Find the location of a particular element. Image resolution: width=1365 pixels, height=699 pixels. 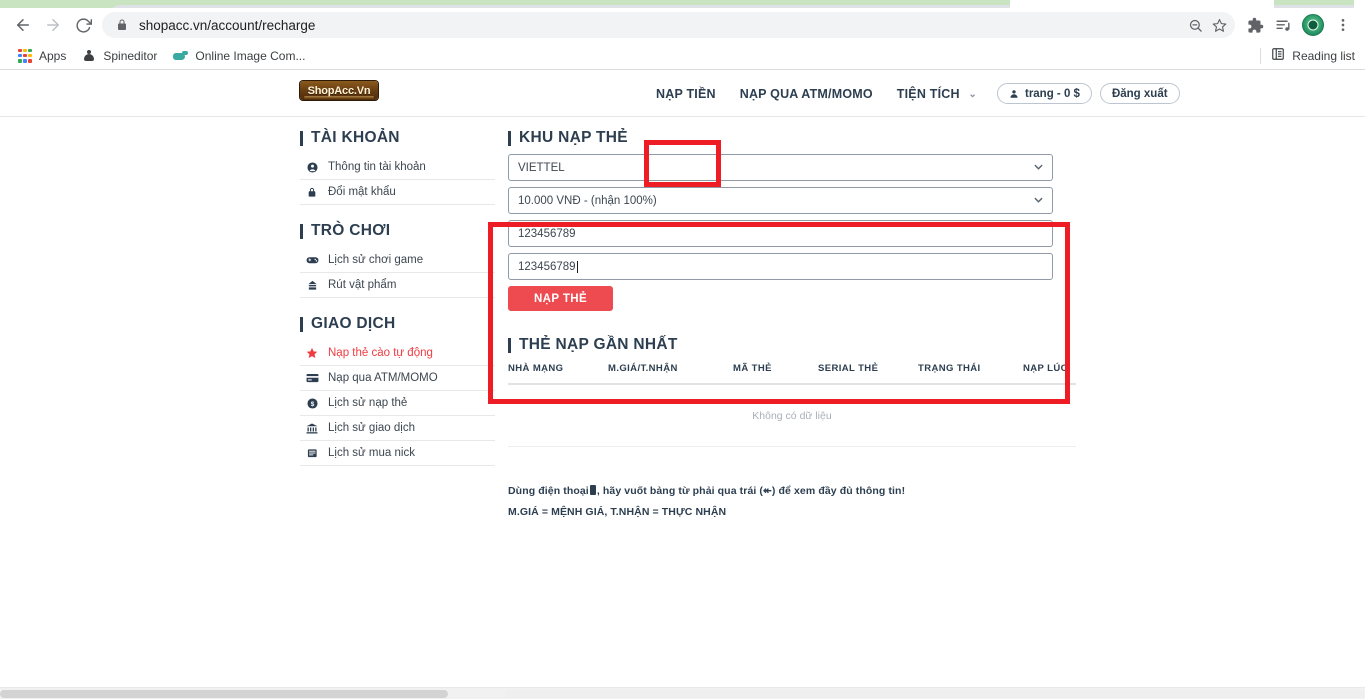

three-dot-menu-icon is located at coordinates (1343, 25).